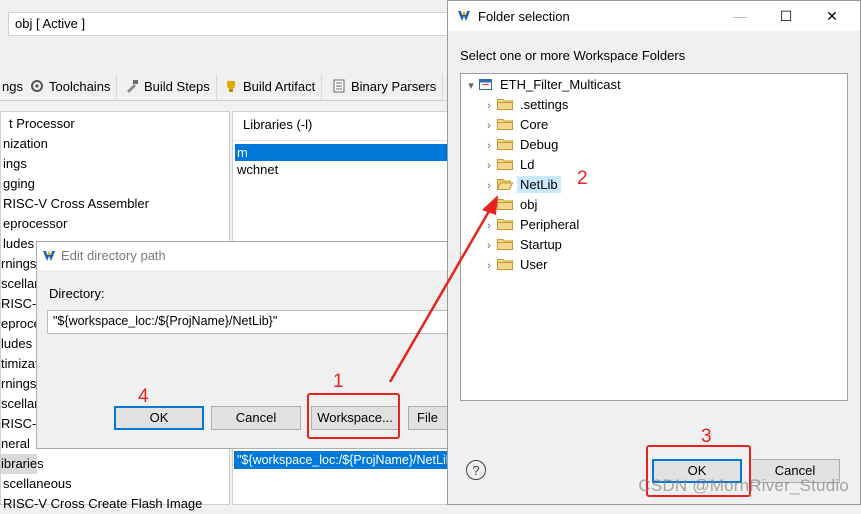 Image resolution: width=861 pixels, height=514 pixels. I want to click on annotation-arrow, so click(443, 289).